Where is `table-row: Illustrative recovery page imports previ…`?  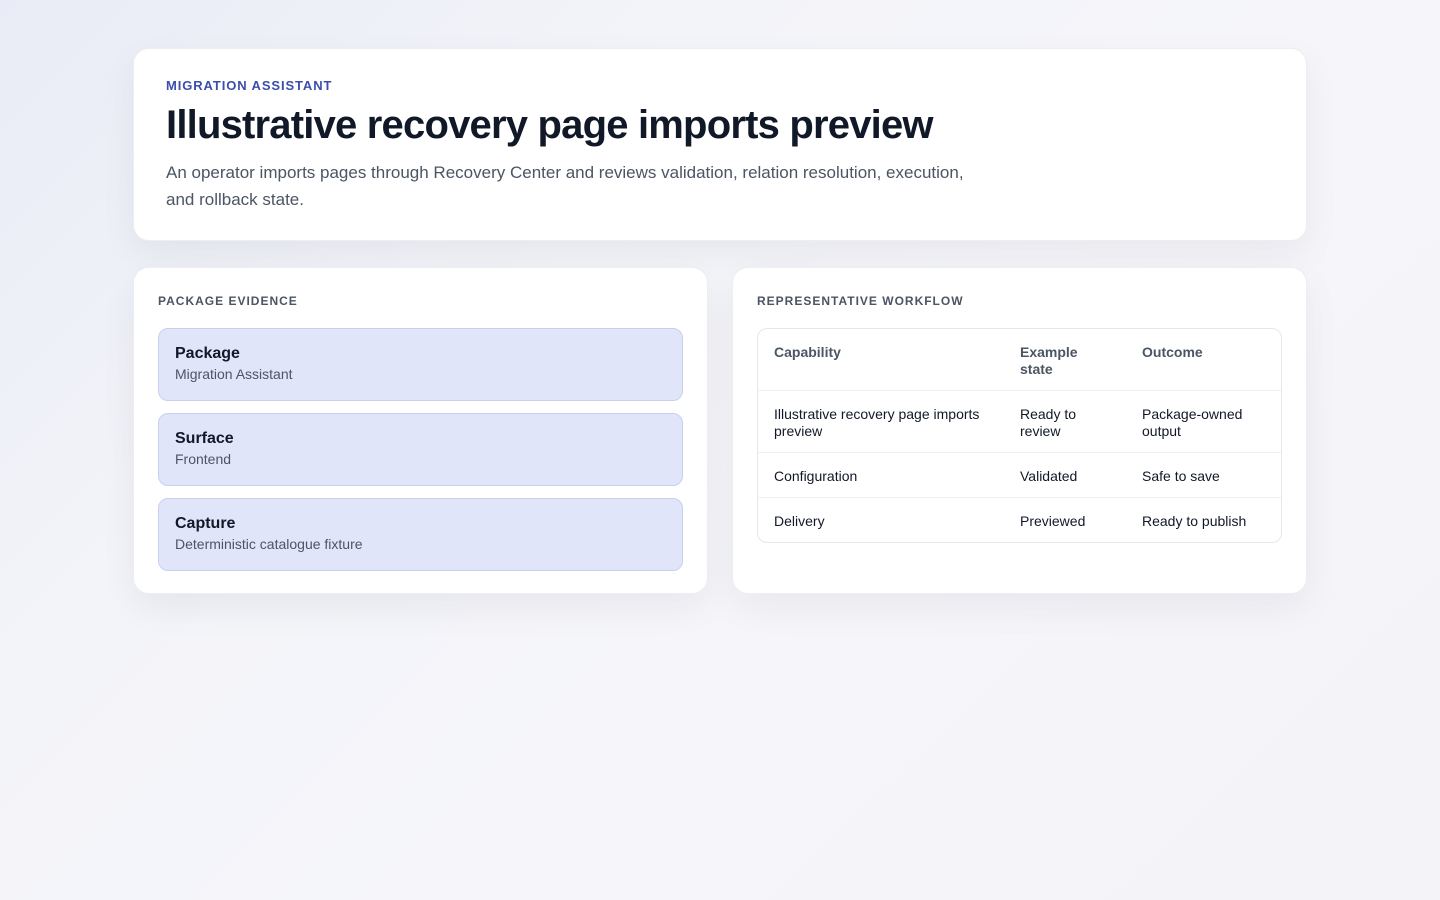
table-row: Illustrative recovery page imports previ… is located at coordinates (1019, 421).